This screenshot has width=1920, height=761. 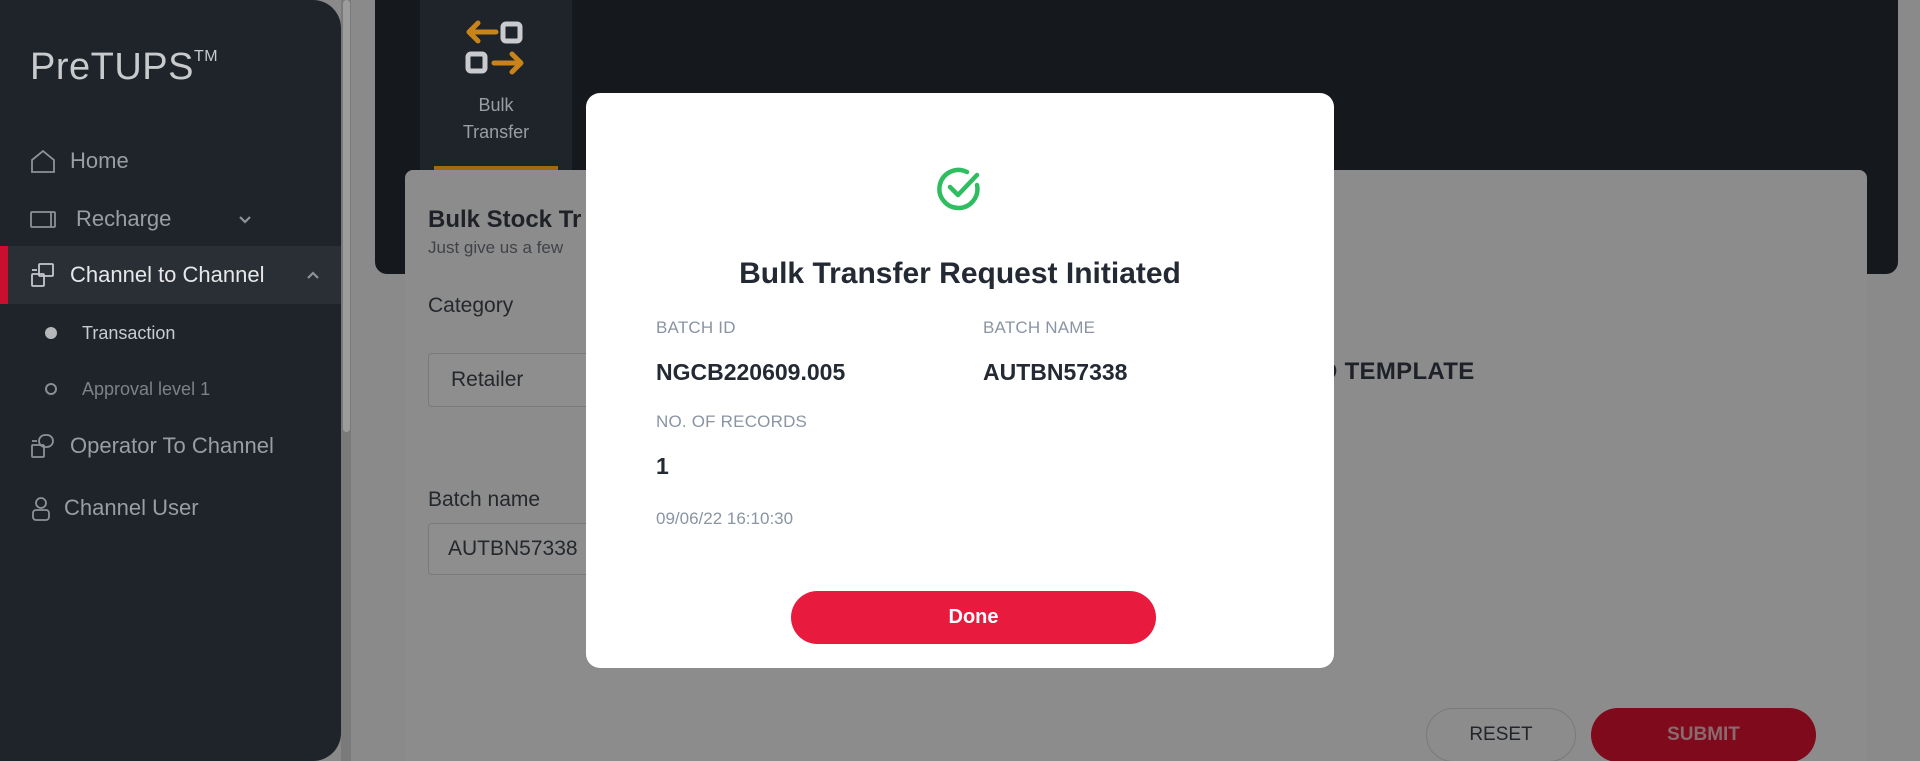 What do you see at coordinates (494, 47) in the screenshot?
I see `bulk-transfer-icon` at bounding box center [494, 47].